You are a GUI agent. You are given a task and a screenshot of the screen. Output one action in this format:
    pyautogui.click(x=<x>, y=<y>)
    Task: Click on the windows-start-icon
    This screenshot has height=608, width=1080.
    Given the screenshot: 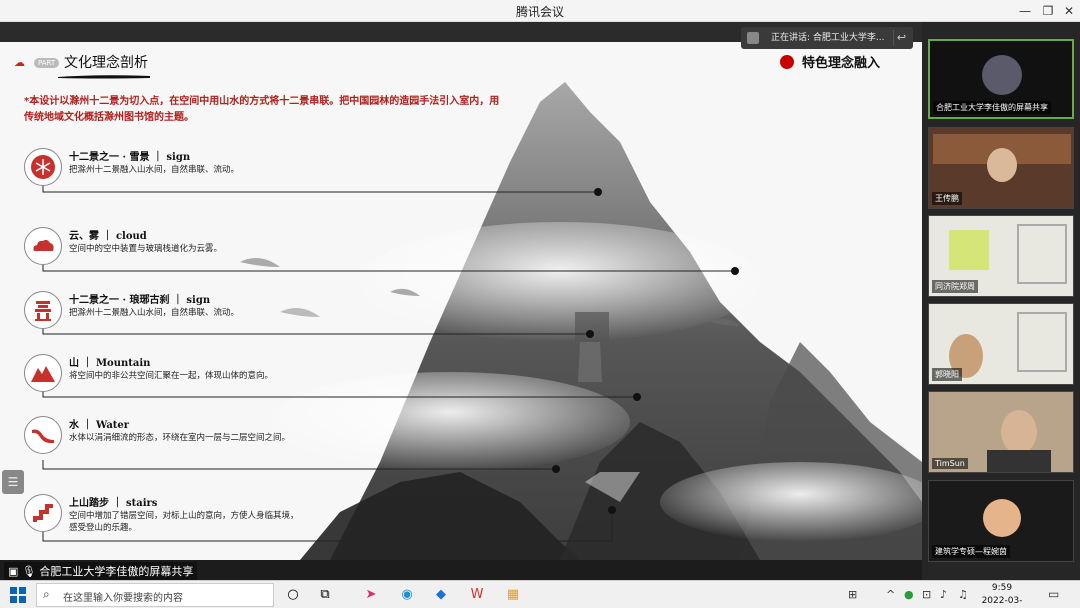 What is the action you would take?
    pyautogui.click(x=18, y=595)
    